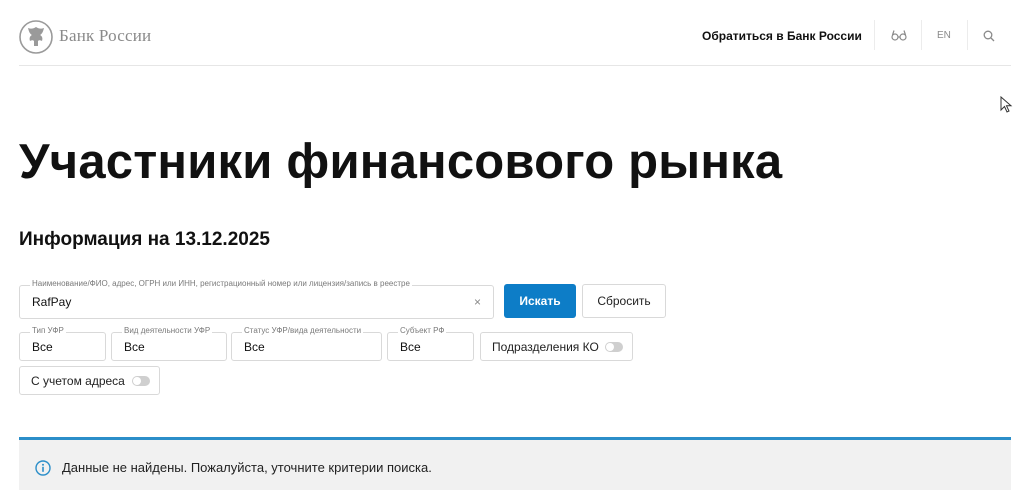  I want to click on page-title: Участники финансового рынка, so click(401, 162).